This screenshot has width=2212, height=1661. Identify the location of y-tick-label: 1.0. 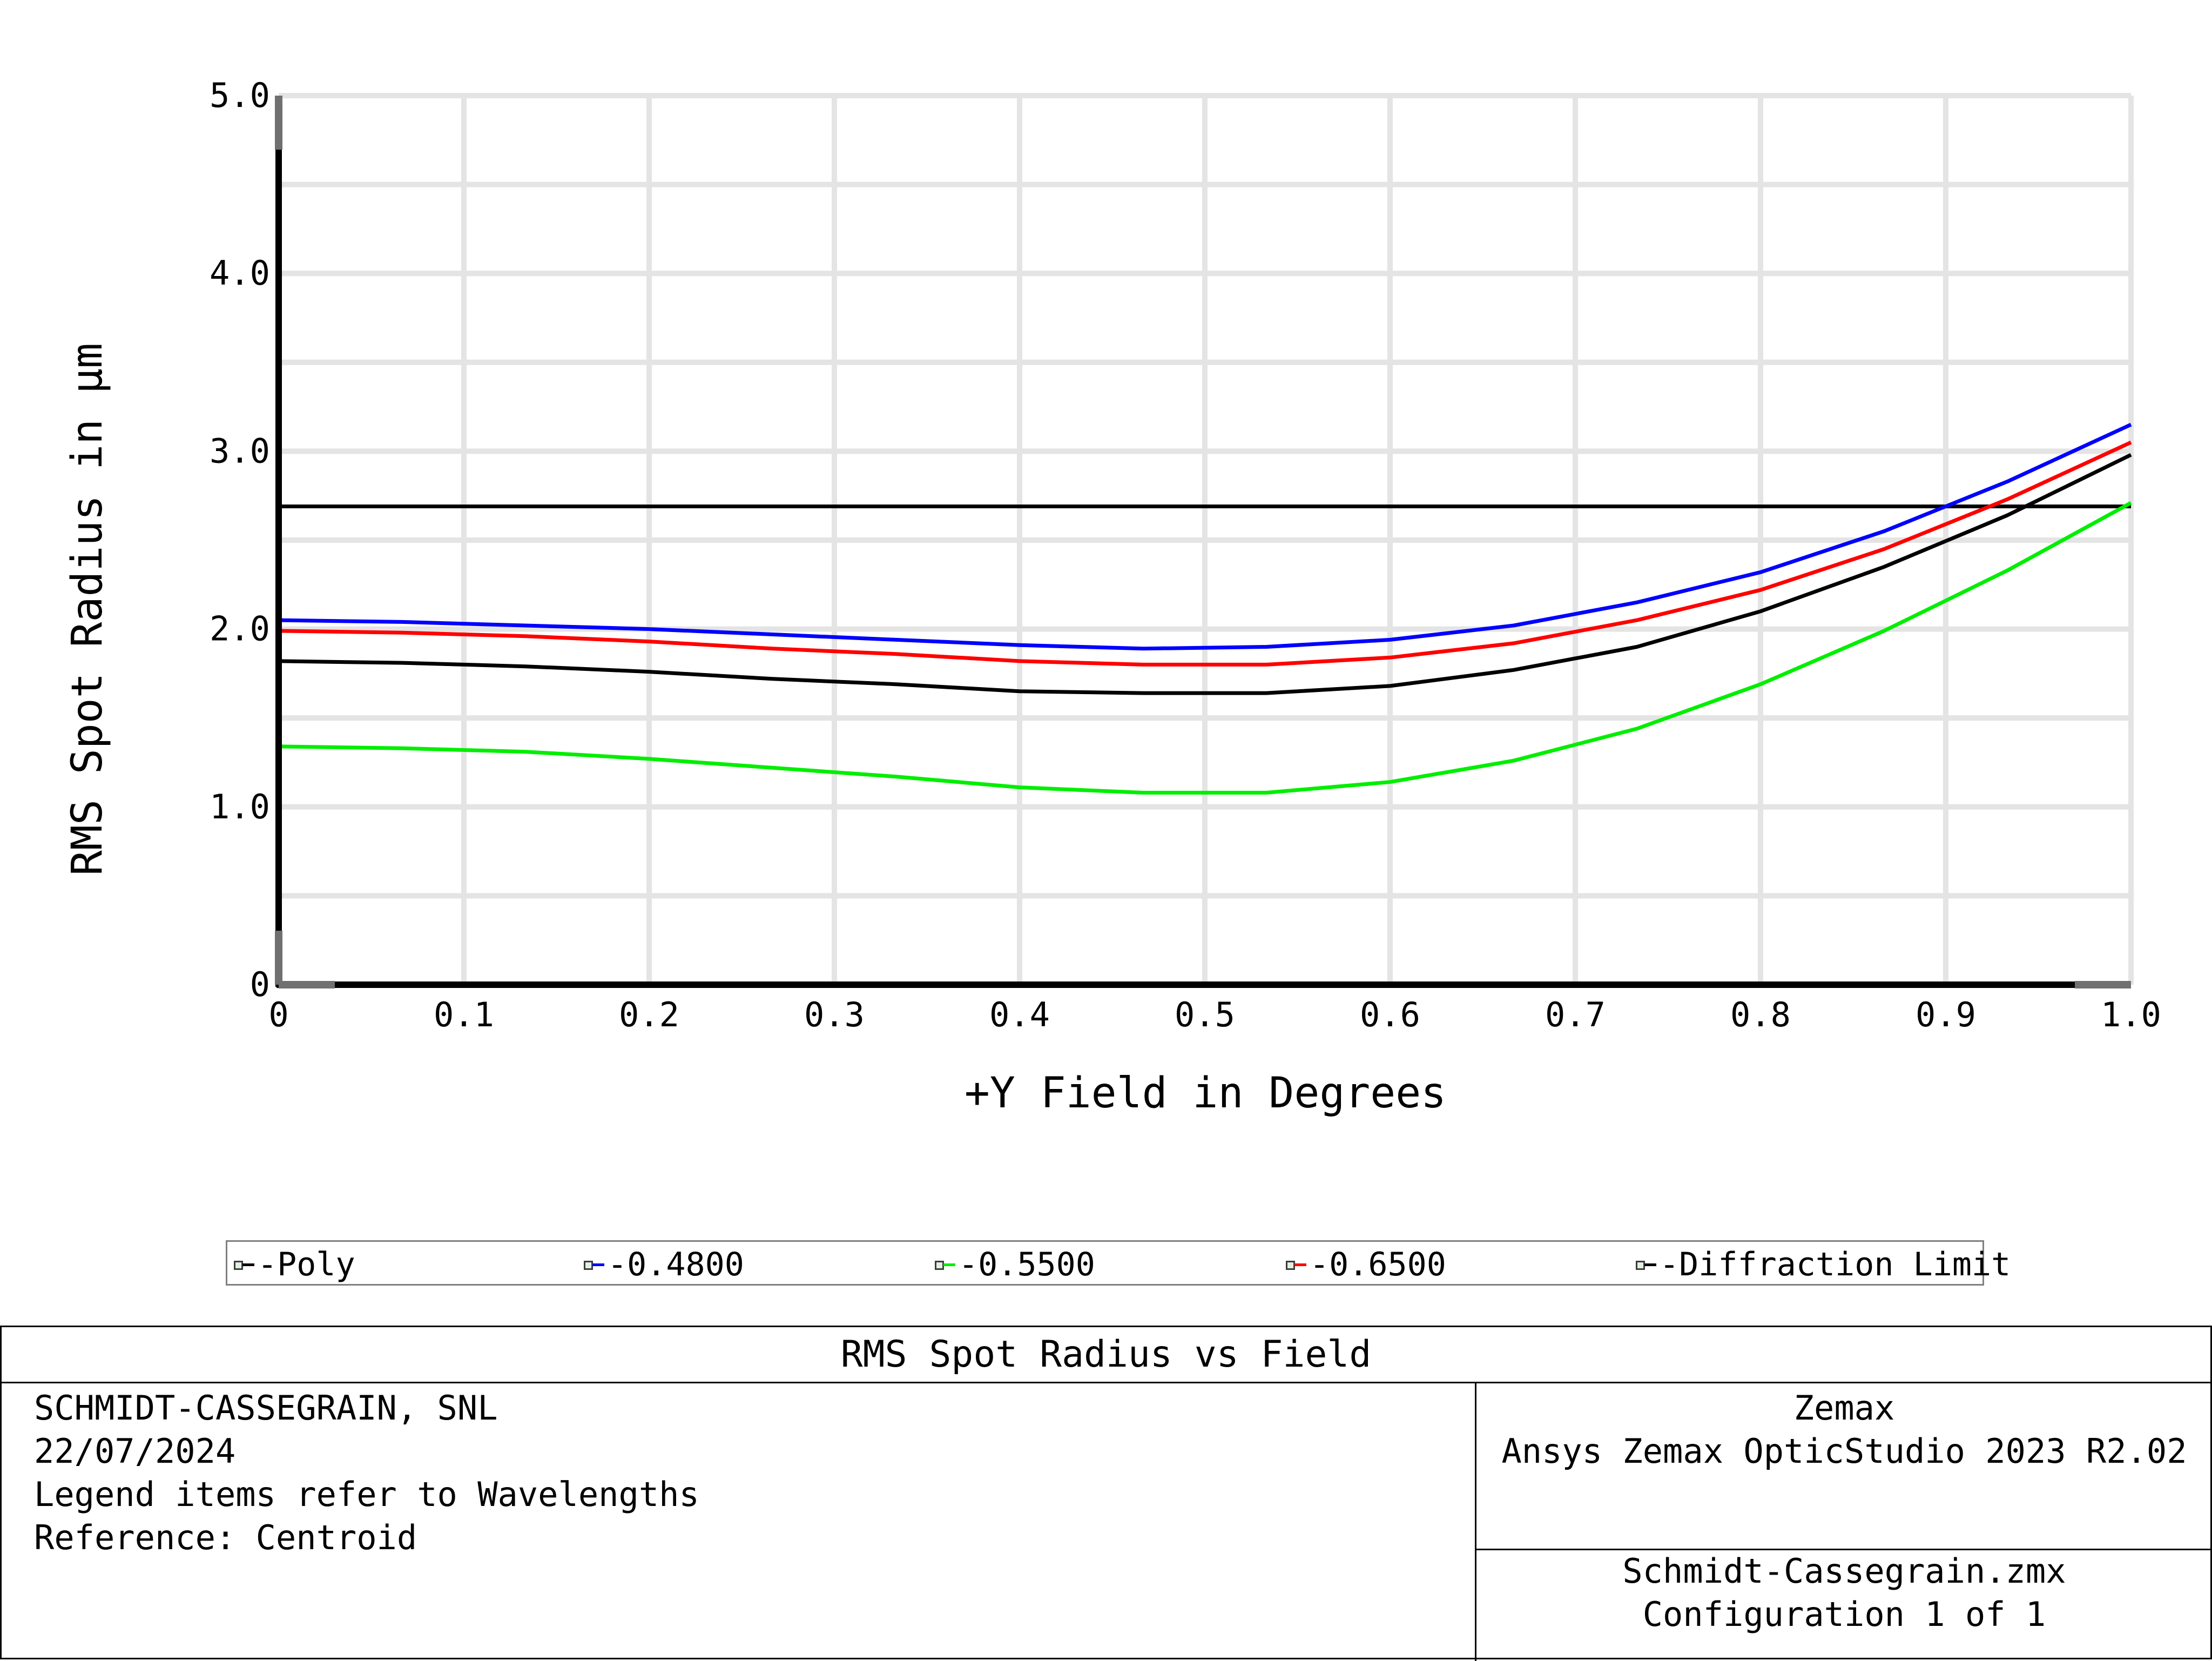
(240, 807).